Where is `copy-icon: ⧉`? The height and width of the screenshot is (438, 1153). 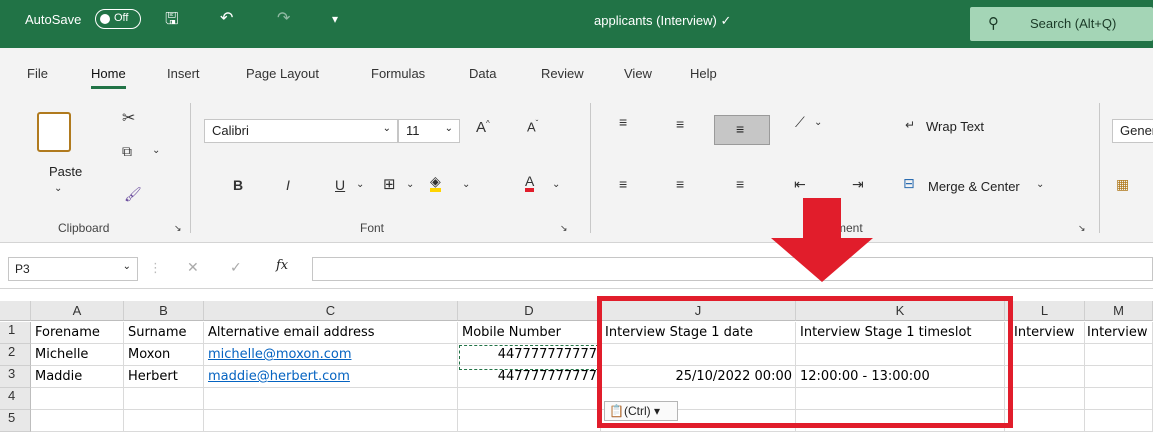
copy-icon: ⧉ is located at coordinates (127, 151).